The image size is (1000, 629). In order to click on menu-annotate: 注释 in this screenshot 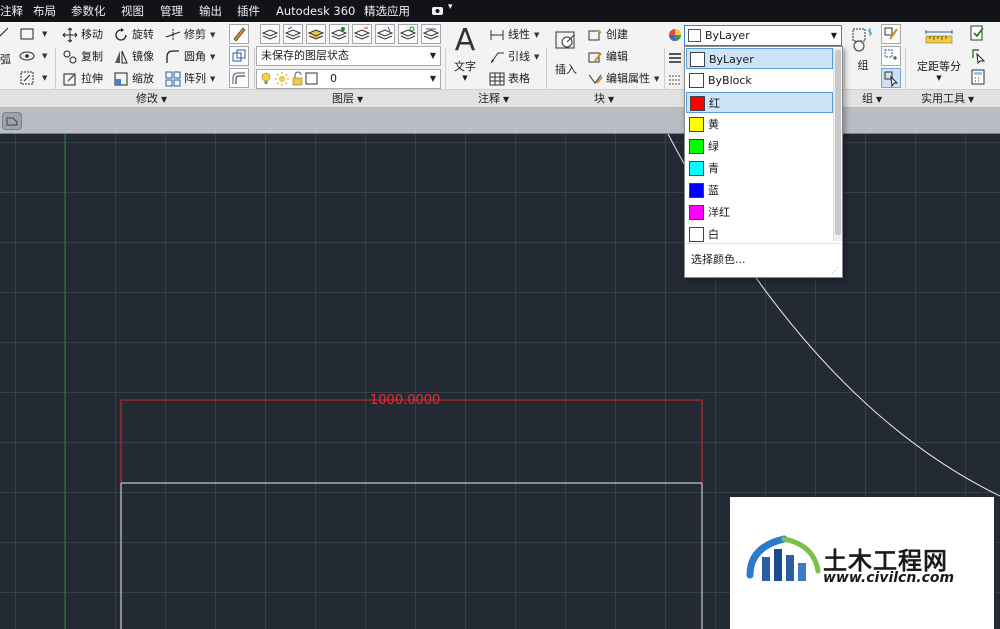, I will do `click(11, 11)`.